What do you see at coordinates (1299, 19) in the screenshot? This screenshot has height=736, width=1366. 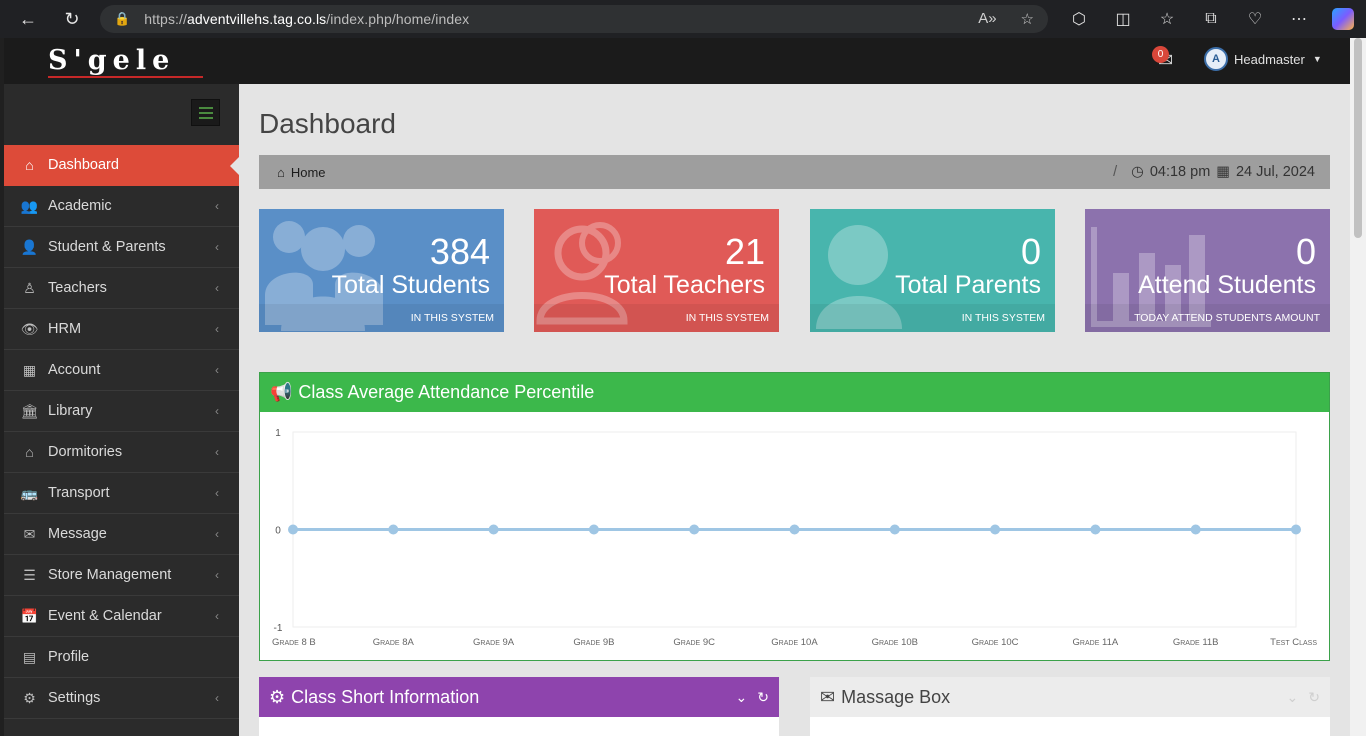 I see `more-menu-icon: ⋯` at bounding box center [1299, 19].